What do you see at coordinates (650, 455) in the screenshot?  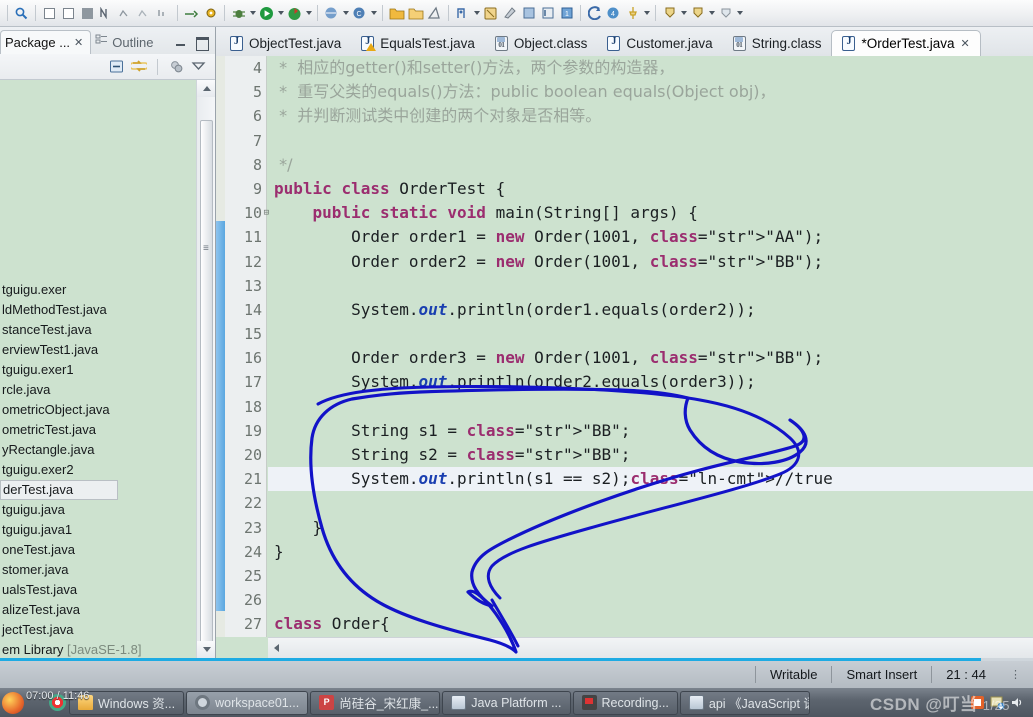 I see `code-line: String s2 = class="str">"BB";` at bounding box center [650, 455].